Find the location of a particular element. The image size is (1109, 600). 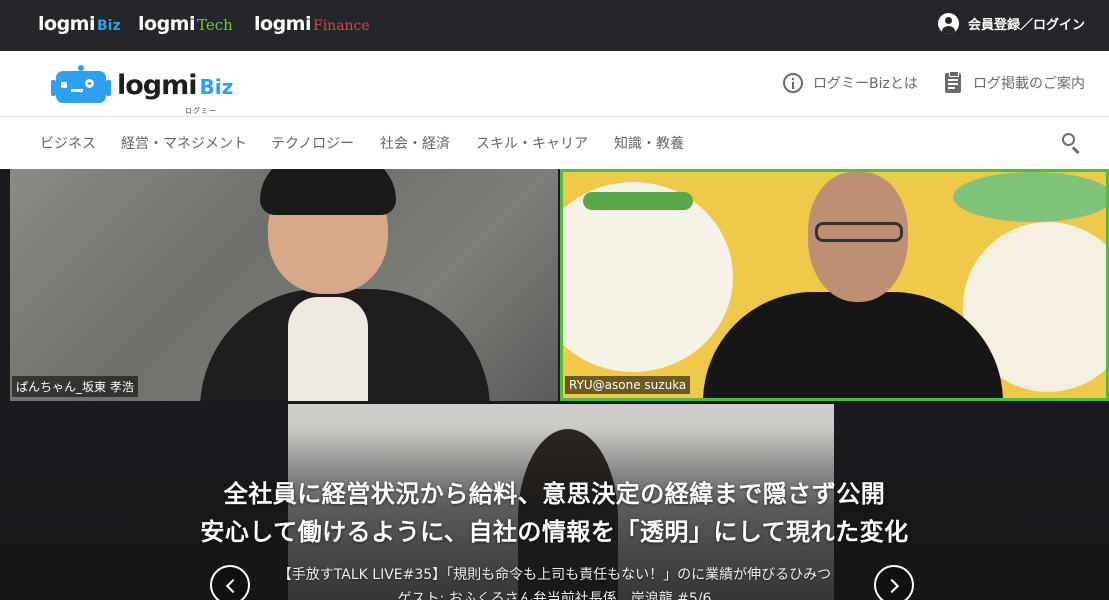

chevron-left-icon is located at coordinates (233, 586).